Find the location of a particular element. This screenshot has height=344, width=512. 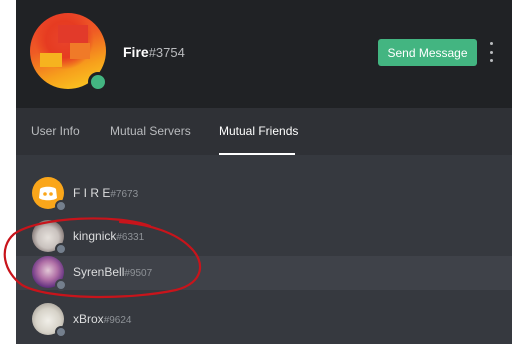

online-status-icon is located at coordinates (98, 82).